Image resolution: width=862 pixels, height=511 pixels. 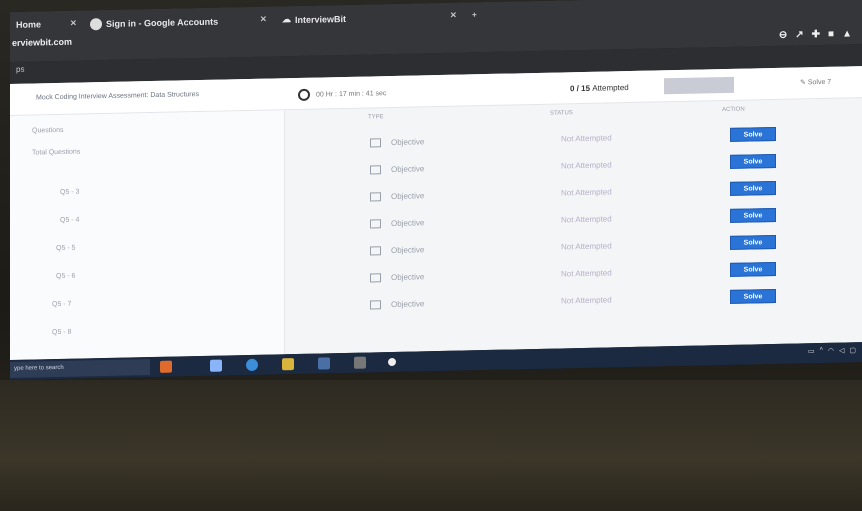 I want to click on tab-google-signin: Sign in - Google Accounts, so click(x=154, y=23).